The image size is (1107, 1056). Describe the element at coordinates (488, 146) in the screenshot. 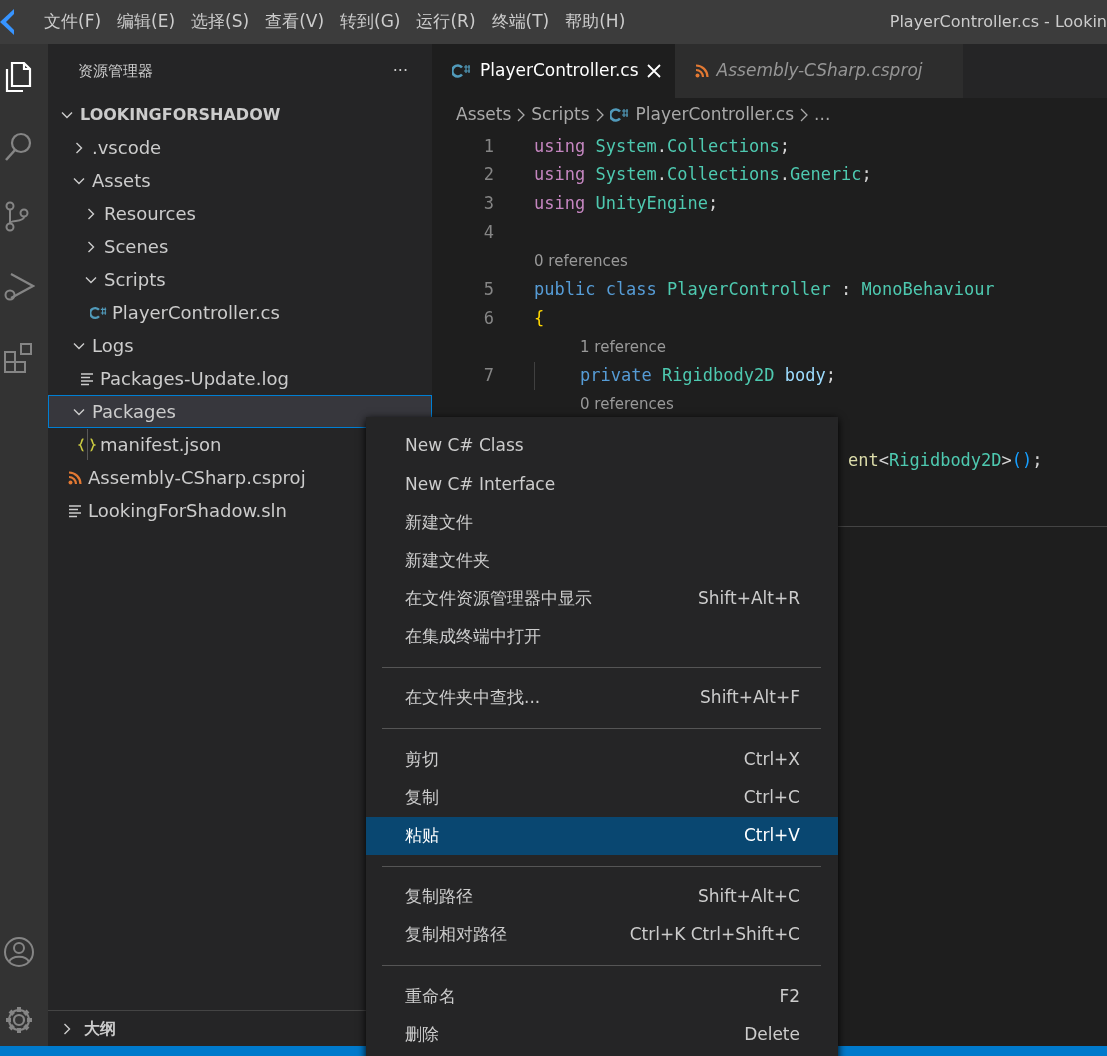

I see `line-number: 1` at that location.